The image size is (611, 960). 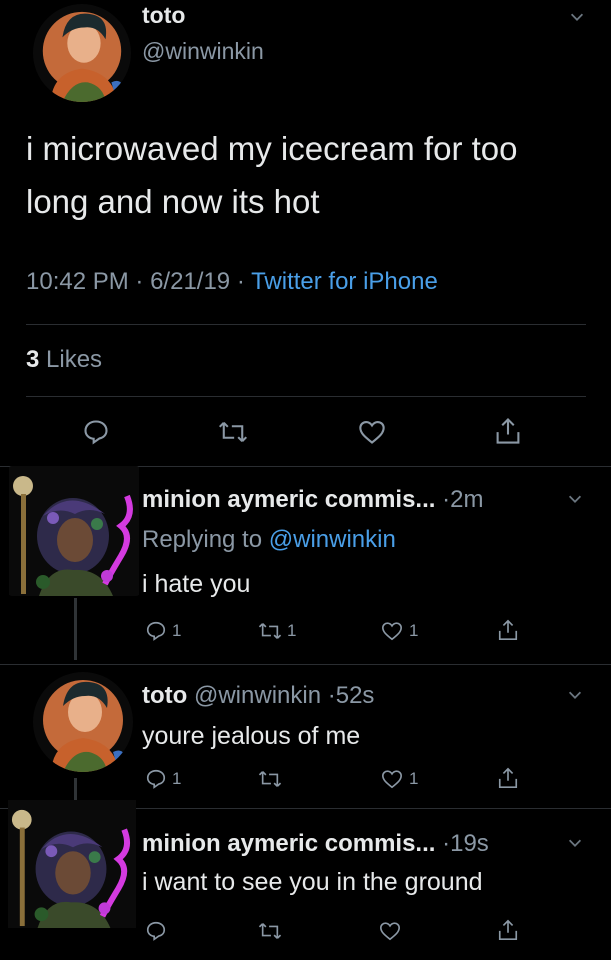 I want to click on main-tweet-text-line2: long and now its hot, so click(x=173, y=201).